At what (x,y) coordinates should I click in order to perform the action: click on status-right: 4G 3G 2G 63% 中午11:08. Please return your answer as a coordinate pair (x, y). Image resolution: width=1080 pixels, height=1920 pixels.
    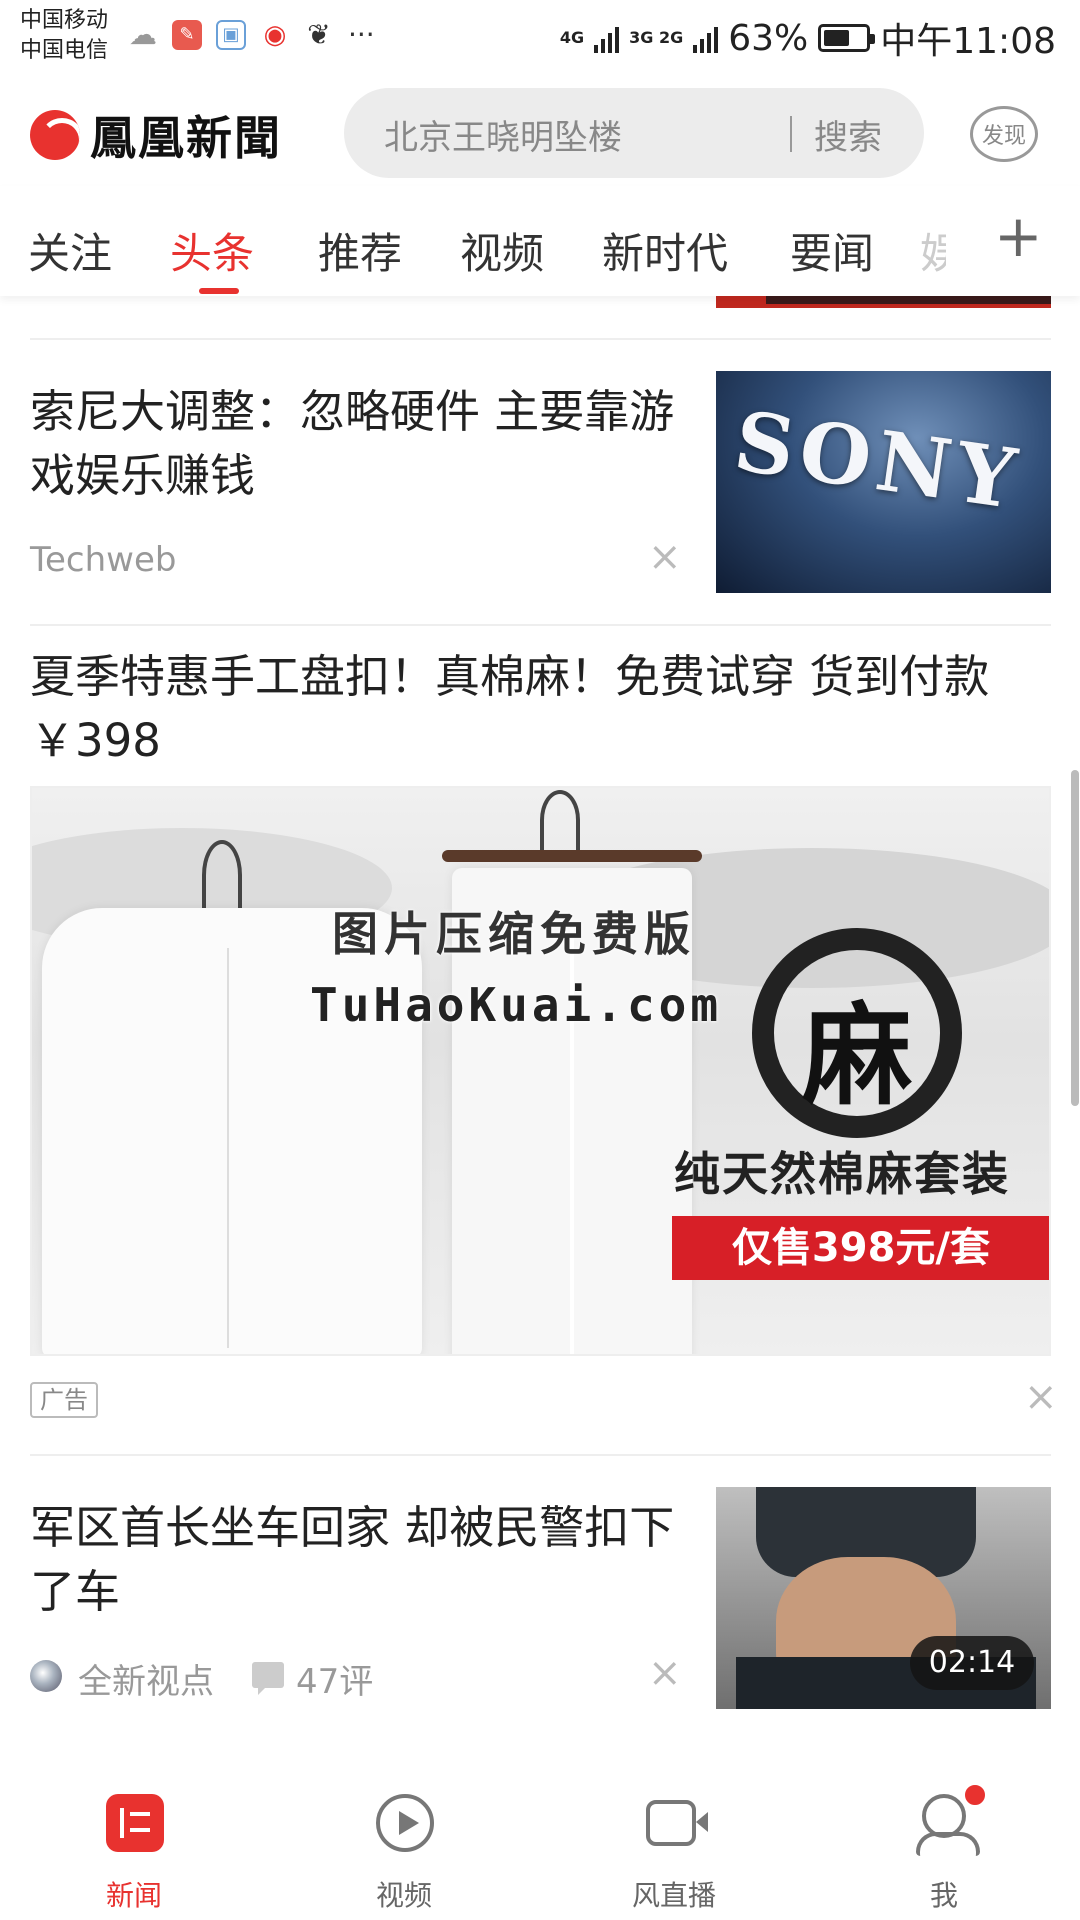
    Looking at the image, I should click on (808, 38).